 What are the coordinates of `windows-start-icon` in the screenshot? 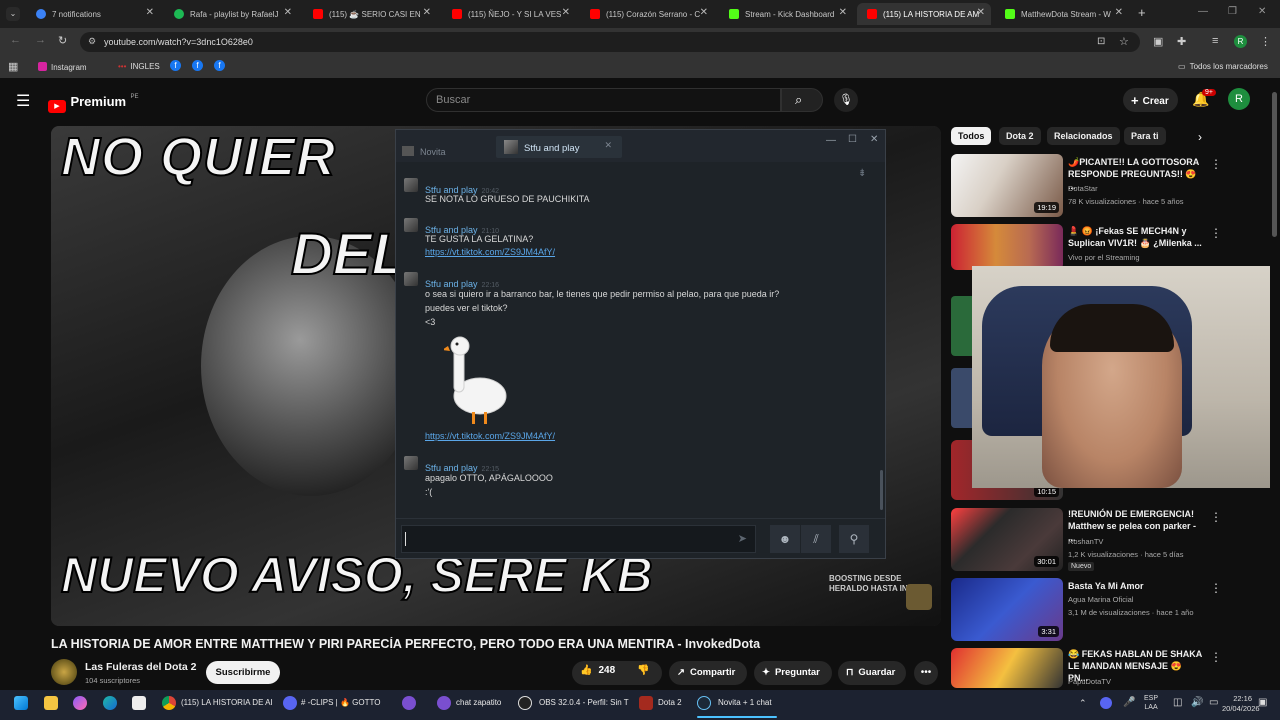 It's located at (21, 703).